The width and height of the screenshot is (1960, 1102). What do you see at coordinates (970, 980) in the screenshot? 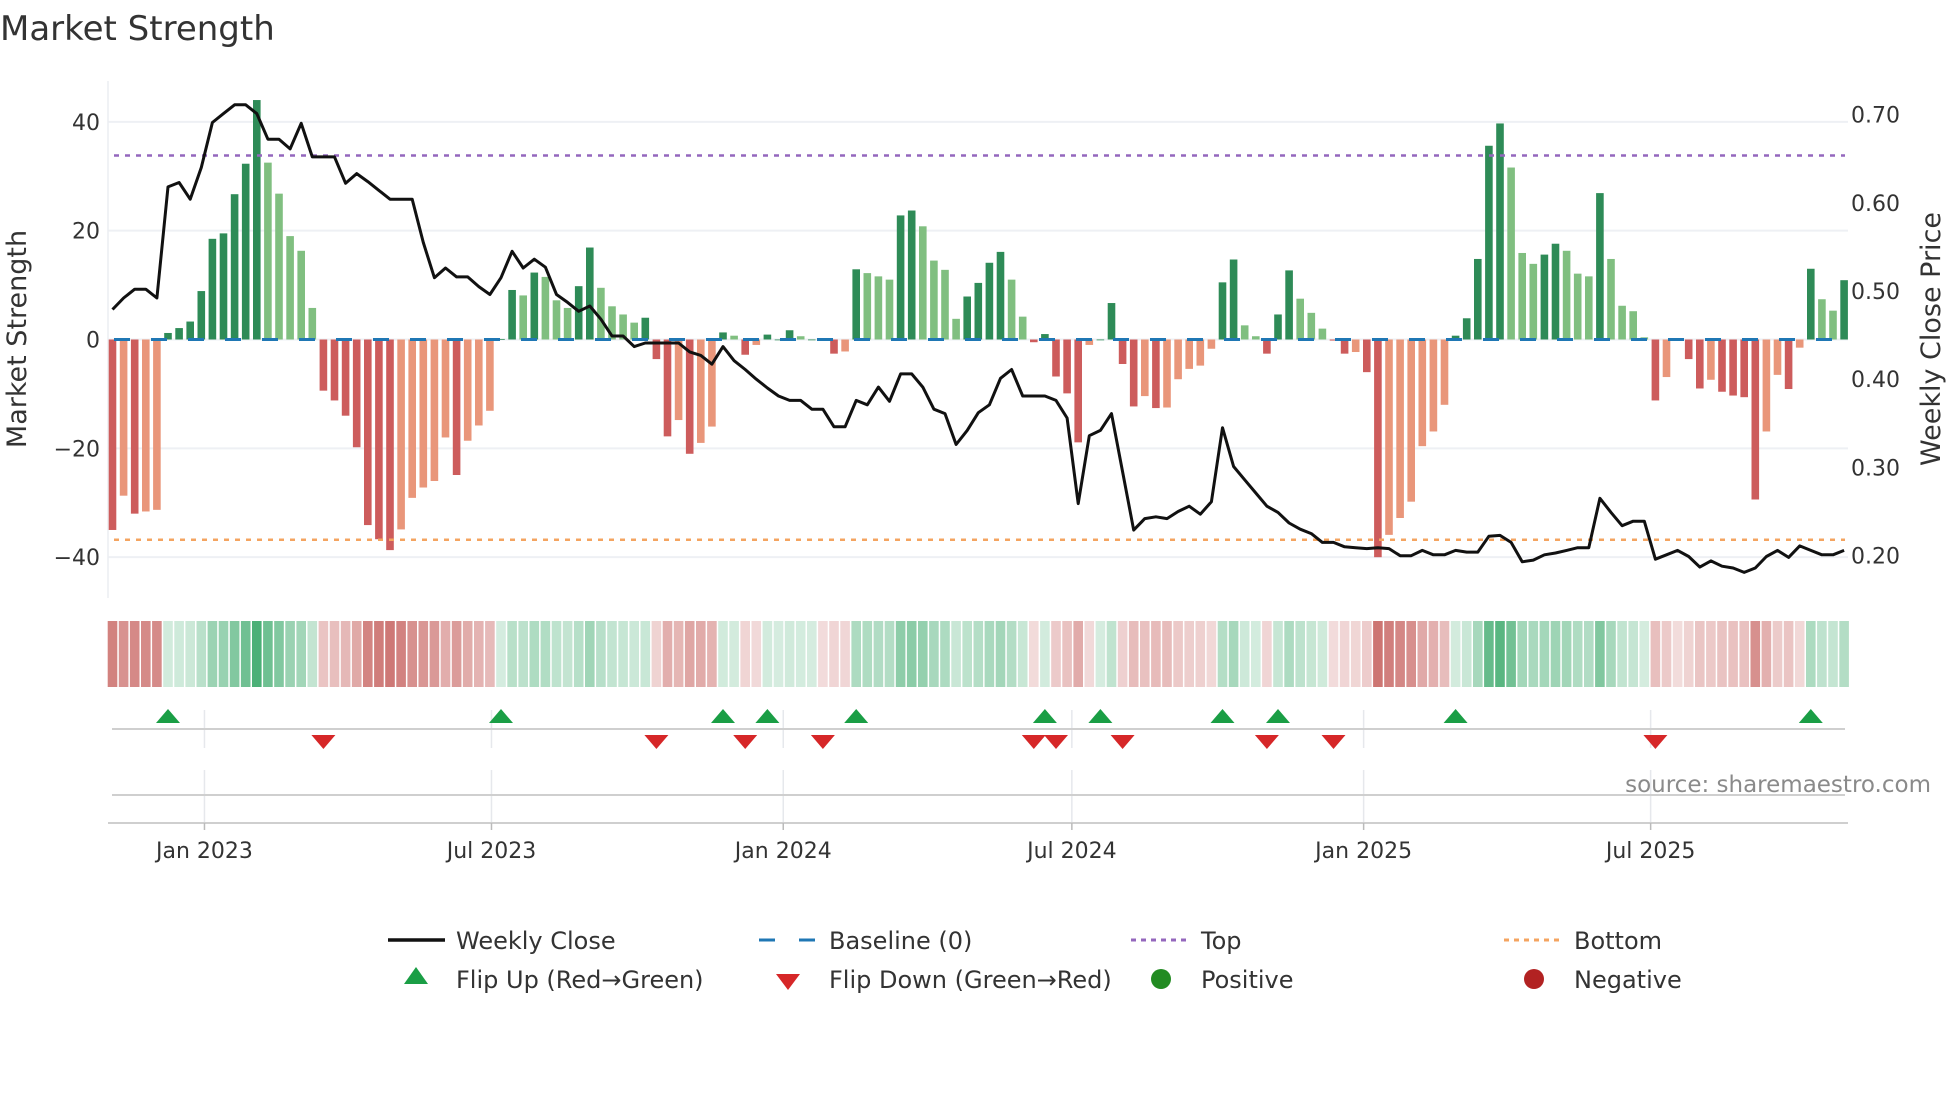
I see `legend-label: Flip Down (Green→Red)` at bounding box center [970, 980].